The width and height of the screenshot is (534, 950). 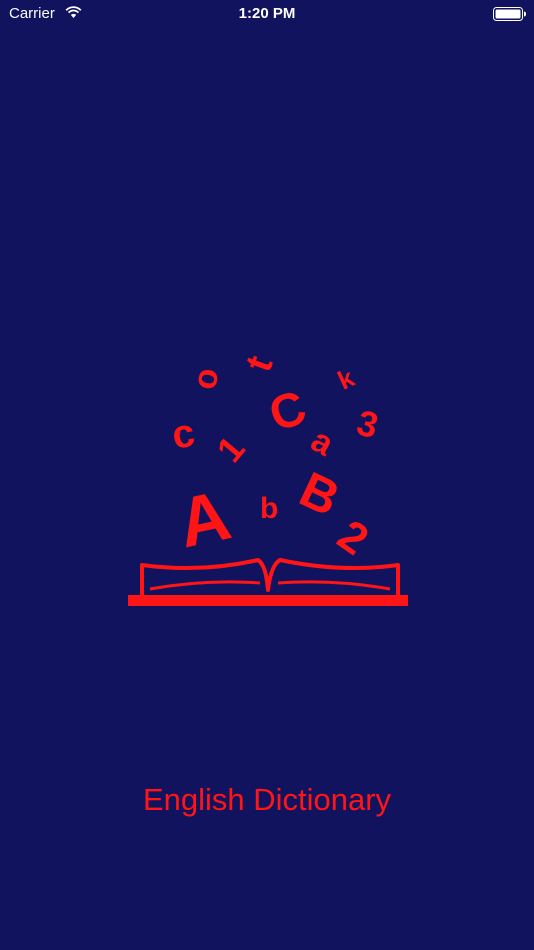 What do you see at coordinates (269, 508) in the screenshot?
I see `logo-letter-b: b` at bounding box center [269, 508].